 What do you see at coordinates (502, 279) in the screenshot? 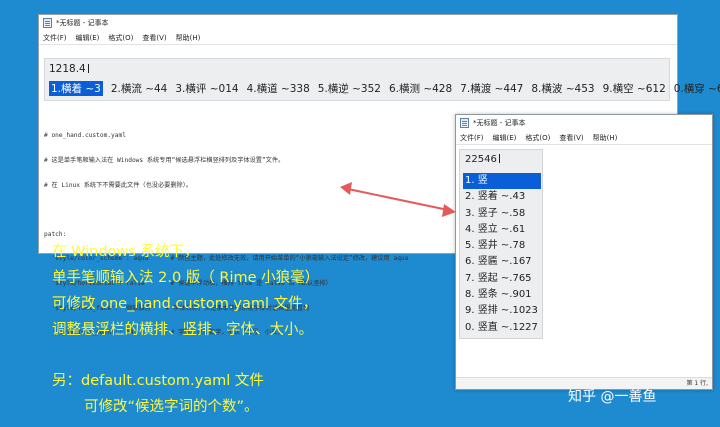
I see `candidate-item: 7. 竖起 ~.765` at bounding box center [502, 279].